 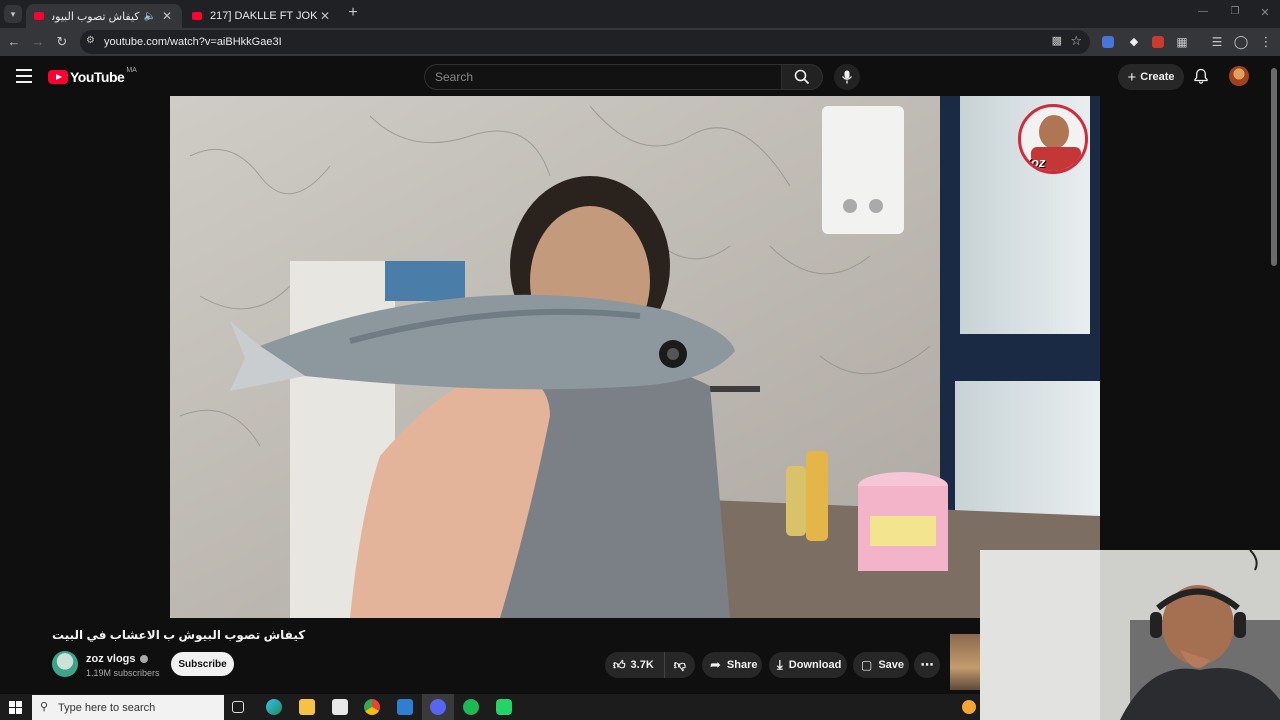 What do you see at coordinates (1217, 42) in the screenshot?
I see `media-control-icon: ☰` at bounding box center [1217, 42].